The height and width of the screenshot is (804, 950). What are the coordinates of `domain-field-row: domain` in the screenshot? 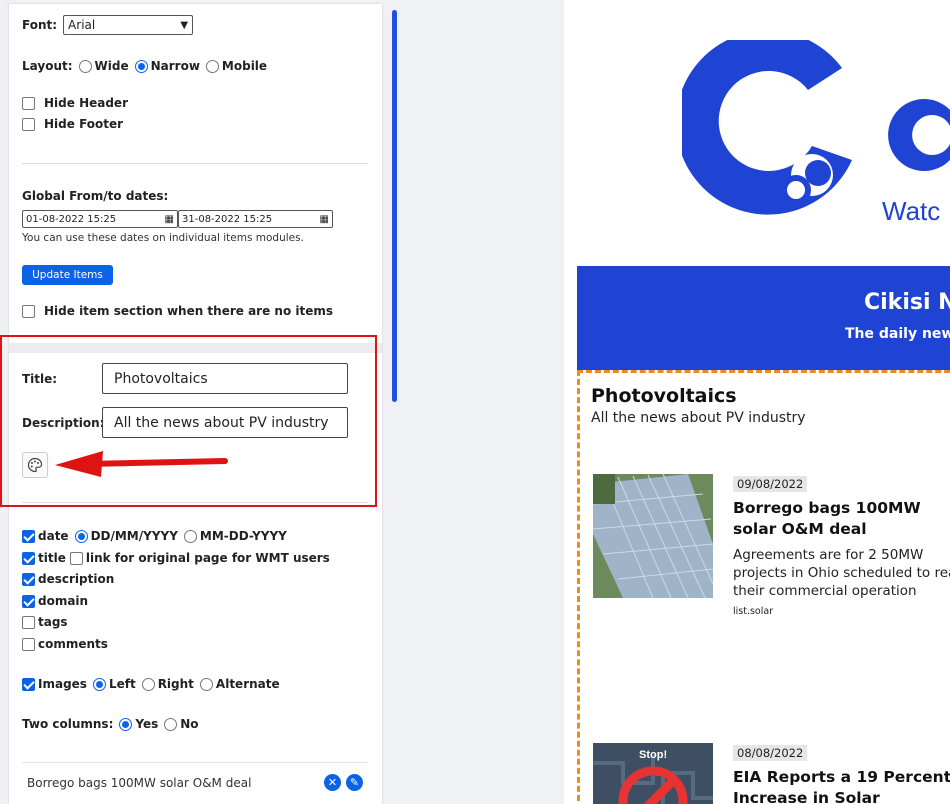 It's located at (55, 601).